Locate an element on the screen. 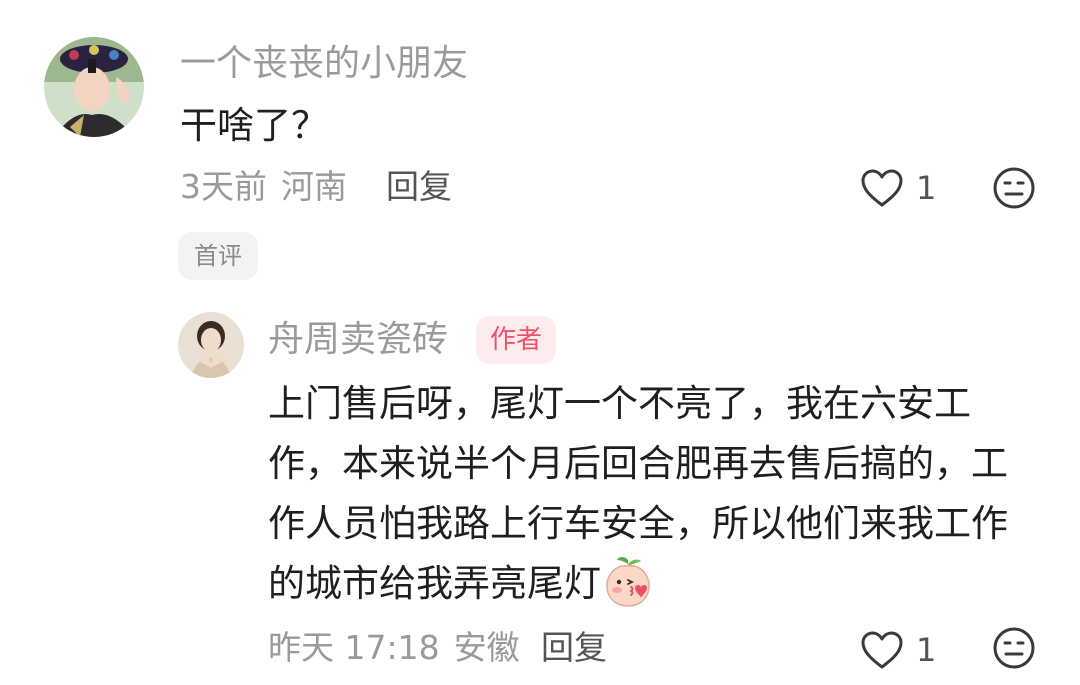  reply-location: 安徽 is located at coordinates (486, 647).